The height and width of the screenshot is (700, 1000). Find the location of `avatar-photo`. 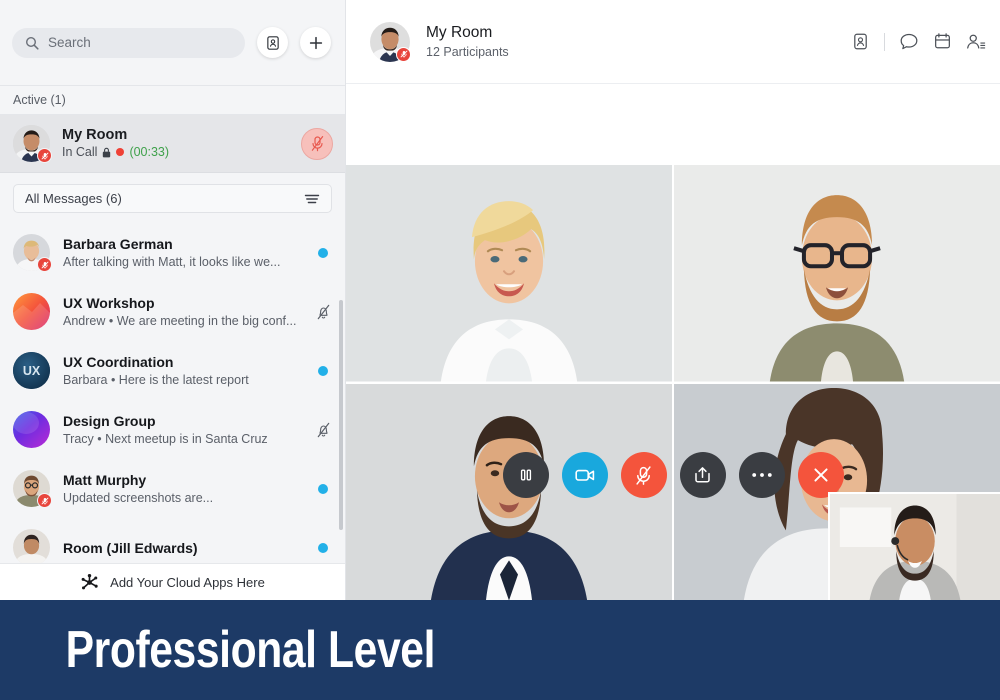

avatar-photo is located at coordinates (31, 547).